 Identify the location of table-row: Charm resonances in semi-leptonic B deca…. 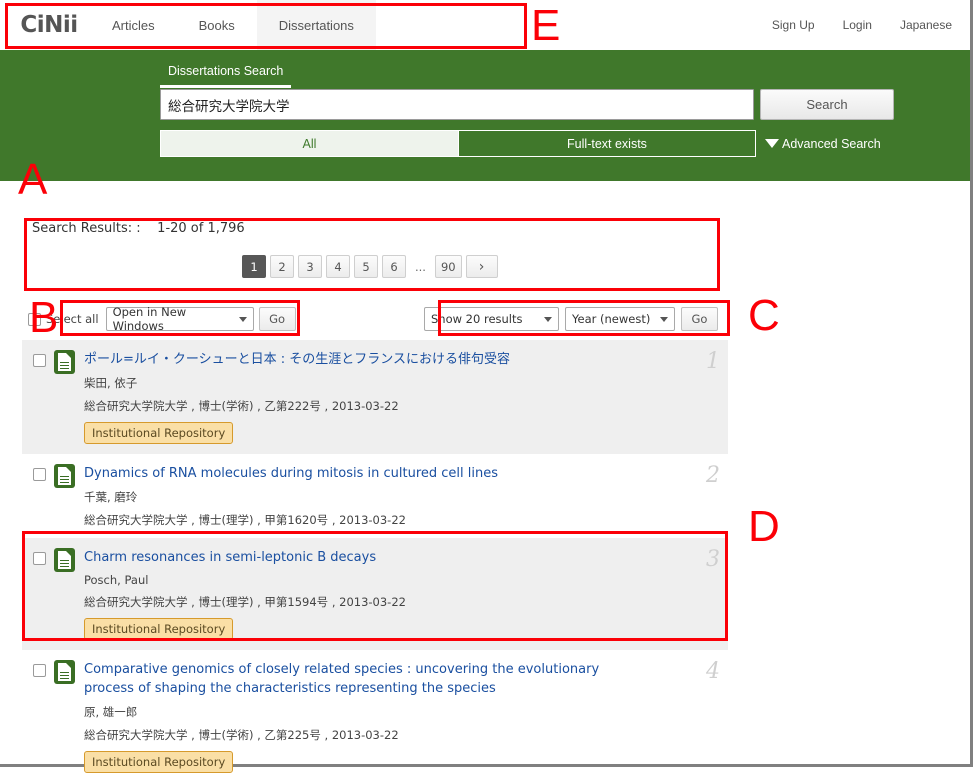
(375, 594).